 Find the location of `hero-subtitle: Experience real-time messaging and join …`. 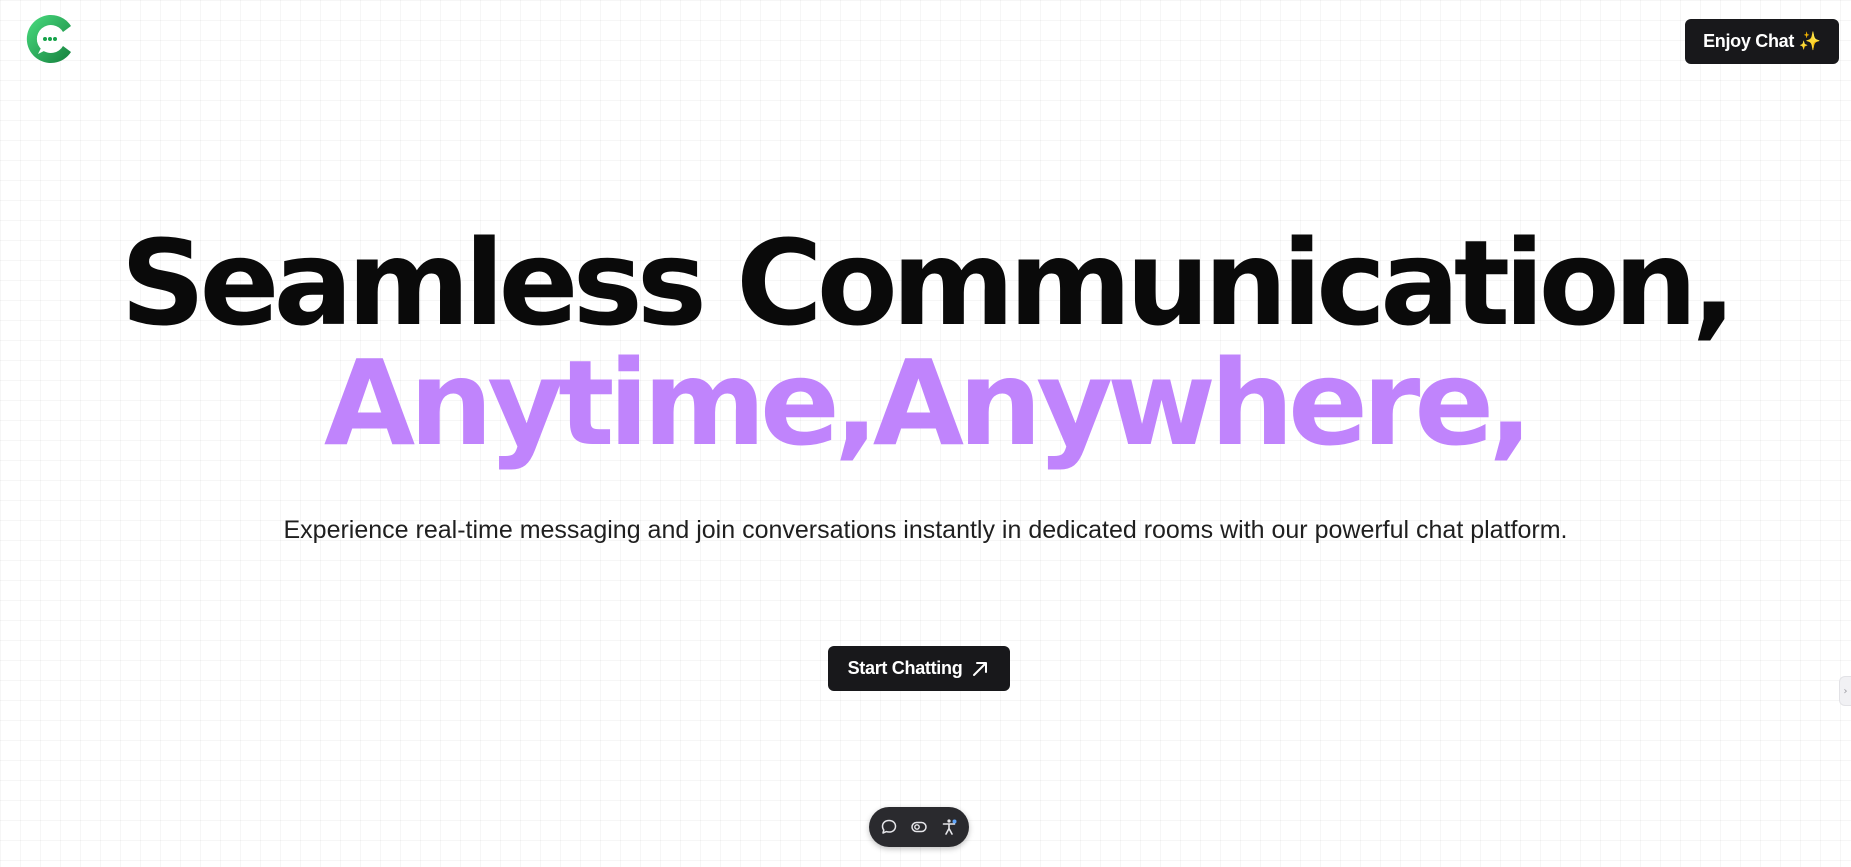

hero-subtitle: Experience real-time messaging and join … is located at coordinates (925, 530).